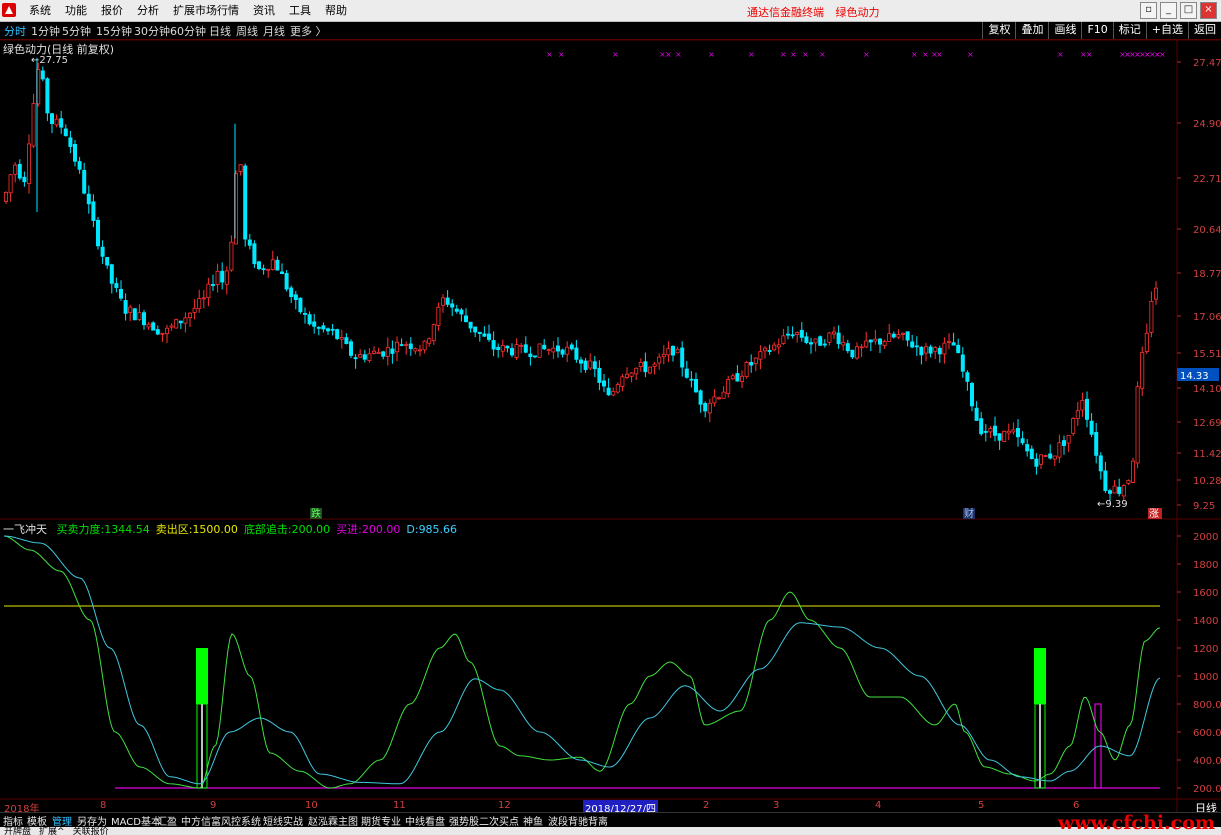  Describe the element at coordinates (91, 831) in the screenshot. I see `bottom-tab-2: 关联报价` at that location.